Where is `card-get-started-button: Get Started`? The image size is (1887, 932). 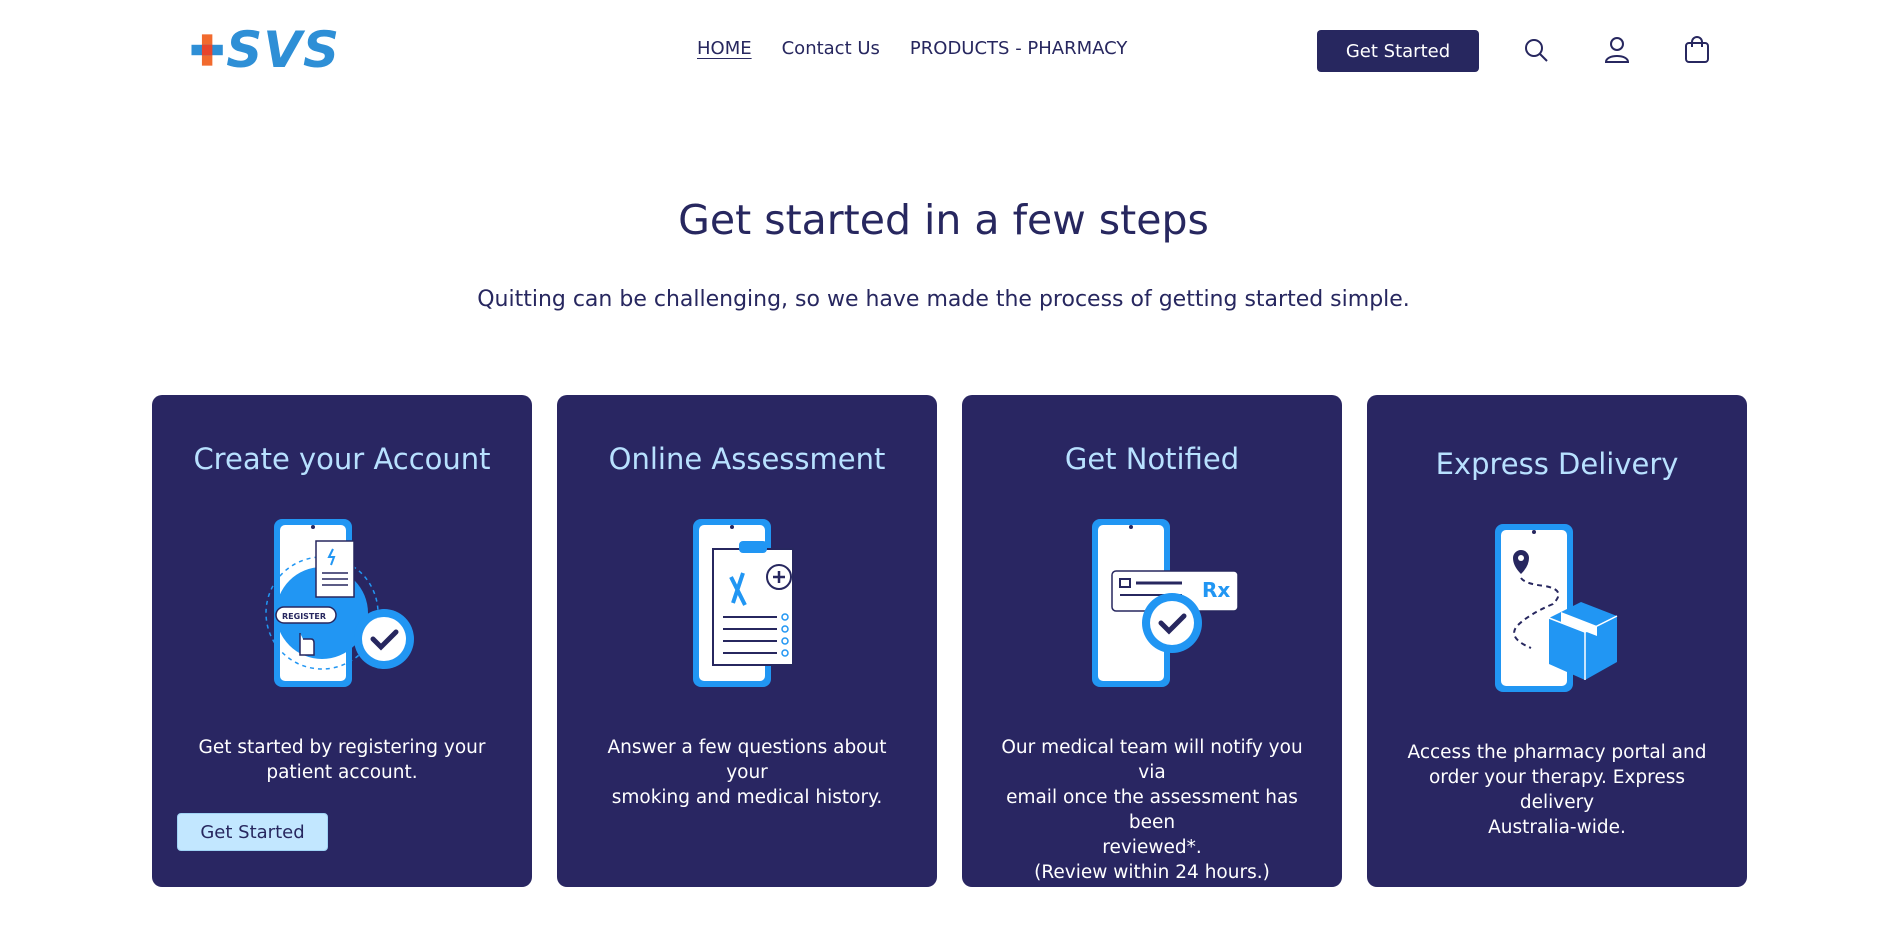 card-get-started-button: Get Started is located at coordinates (252, 832).